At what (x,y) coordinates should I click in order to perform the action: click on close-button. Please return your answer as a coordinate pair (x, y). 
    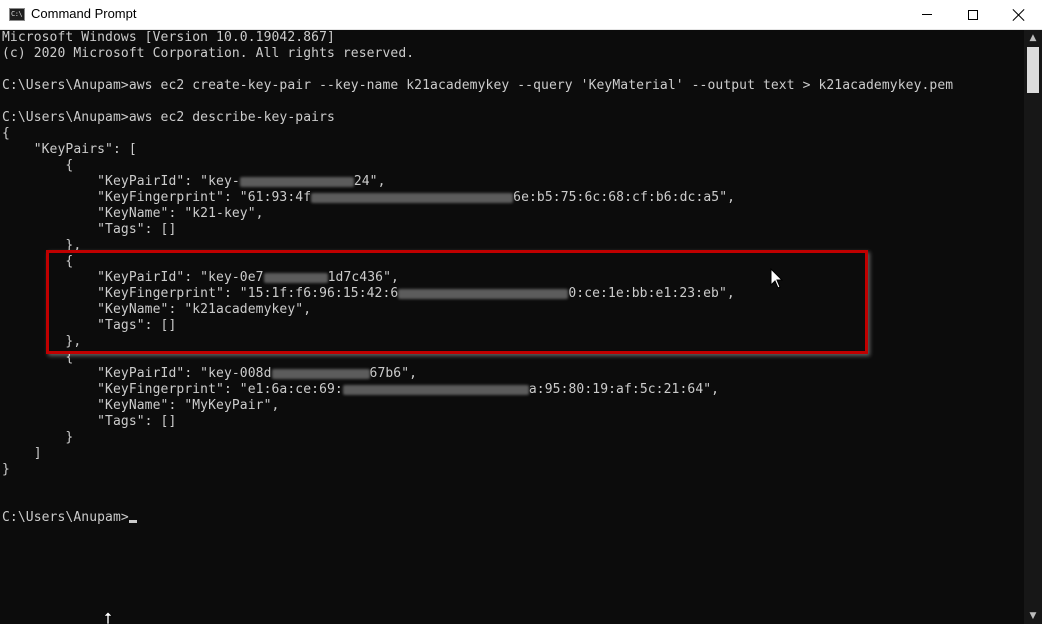
    Looking at the image, I should click on (1019, 14).